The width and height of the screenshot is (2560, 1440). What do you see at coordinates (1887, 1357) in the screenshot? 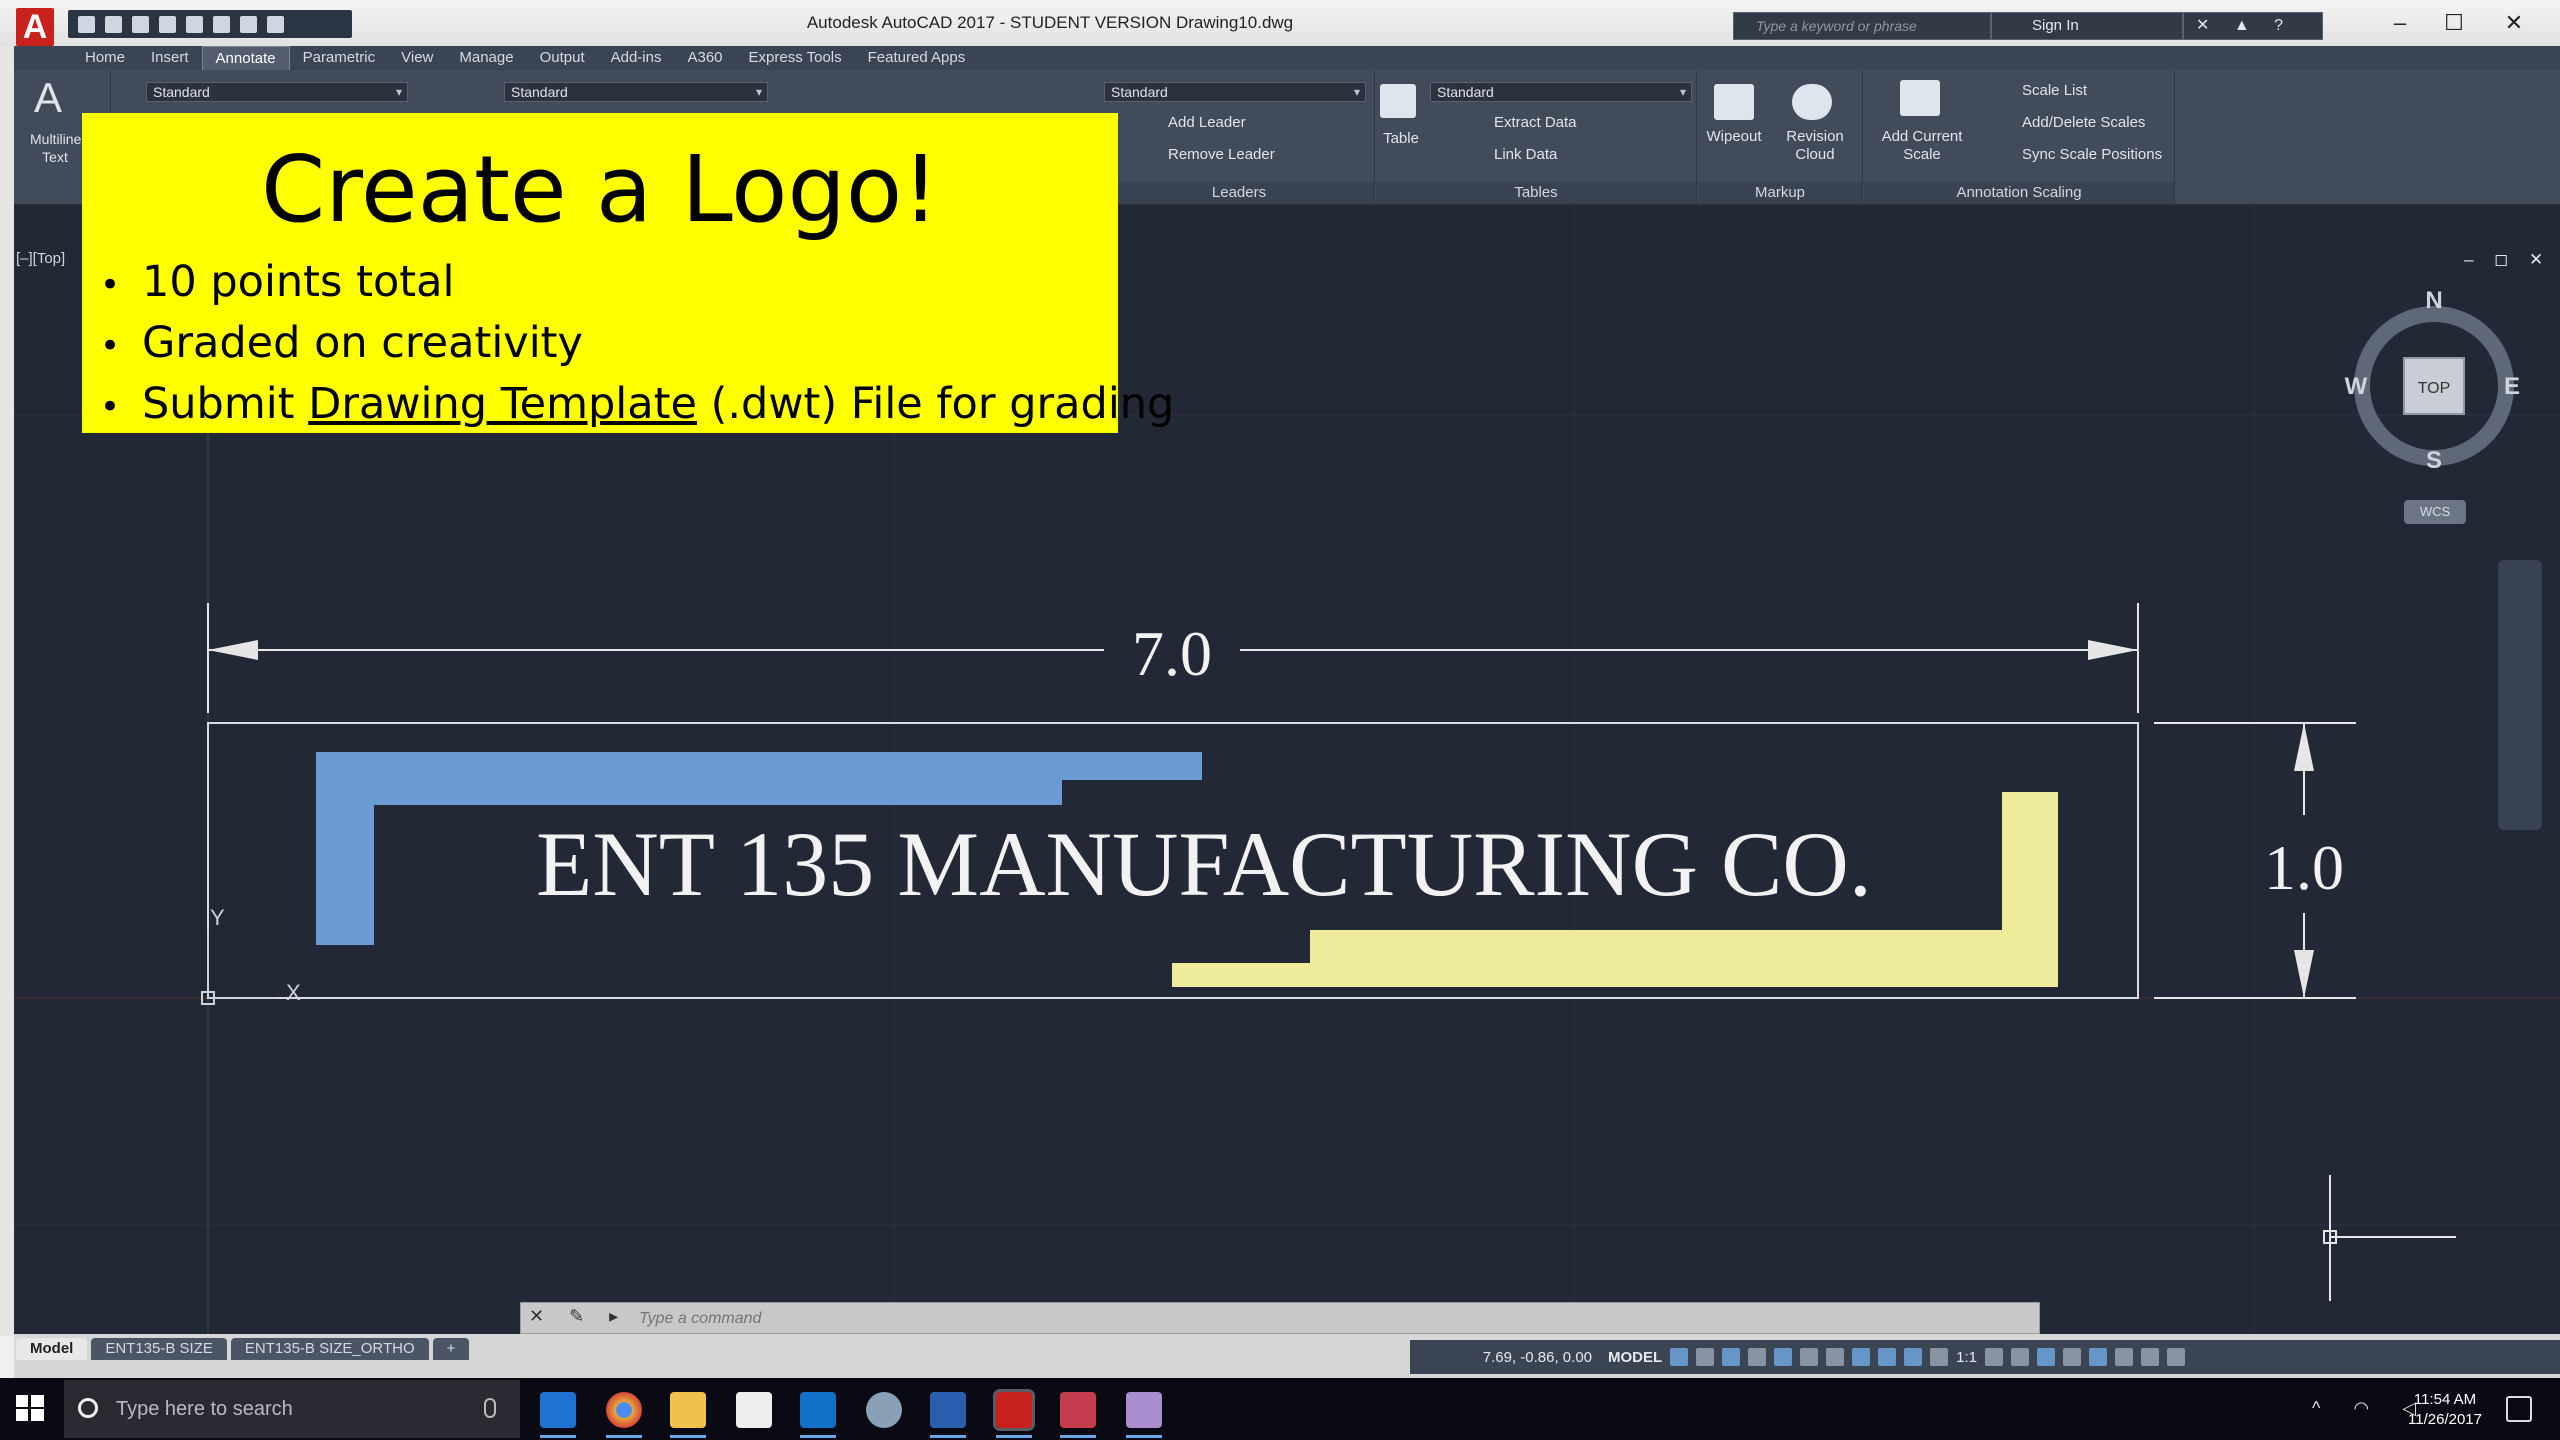
I see `lineweight-icon` at bounding box center [1887, 1357].